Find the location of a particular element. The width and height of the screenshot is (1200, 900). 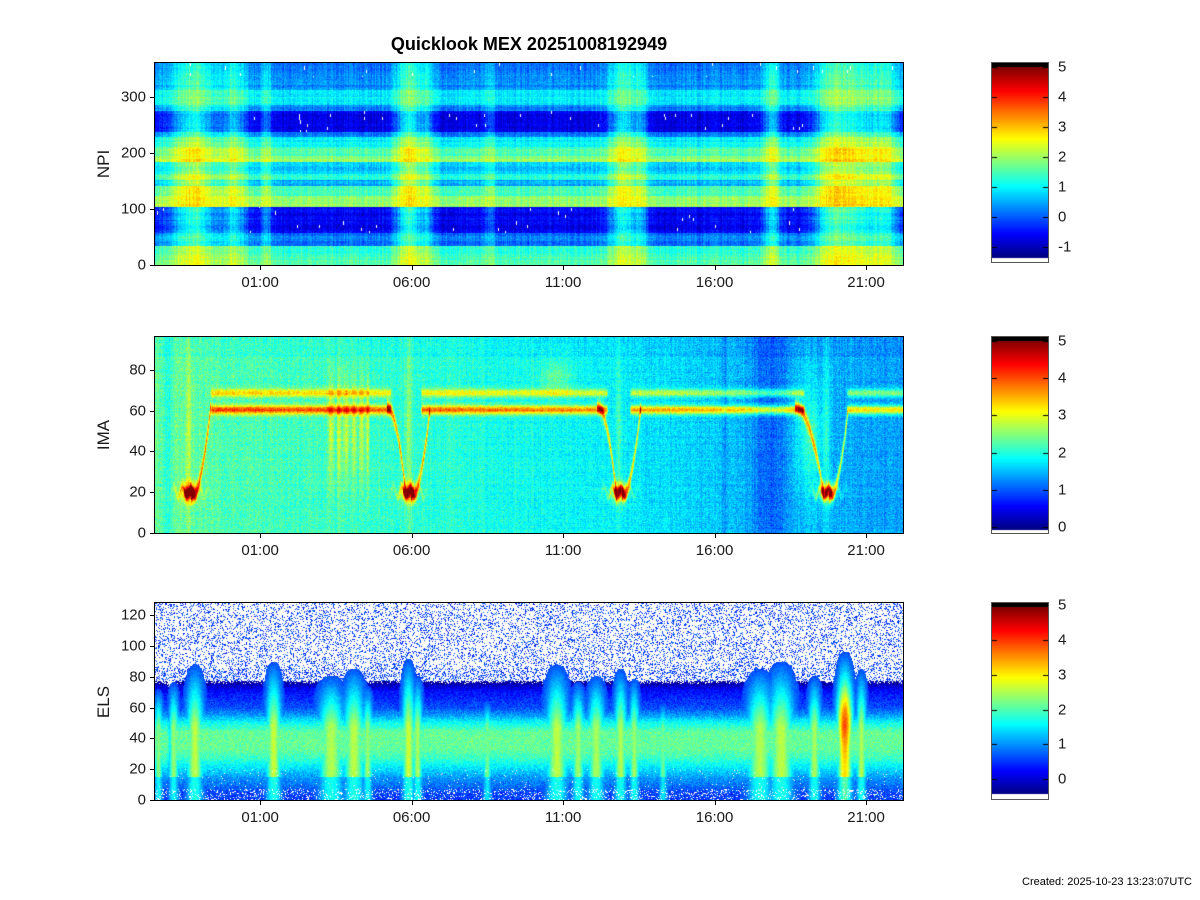

npi-colorbar is located at coordinates (1020, 162).